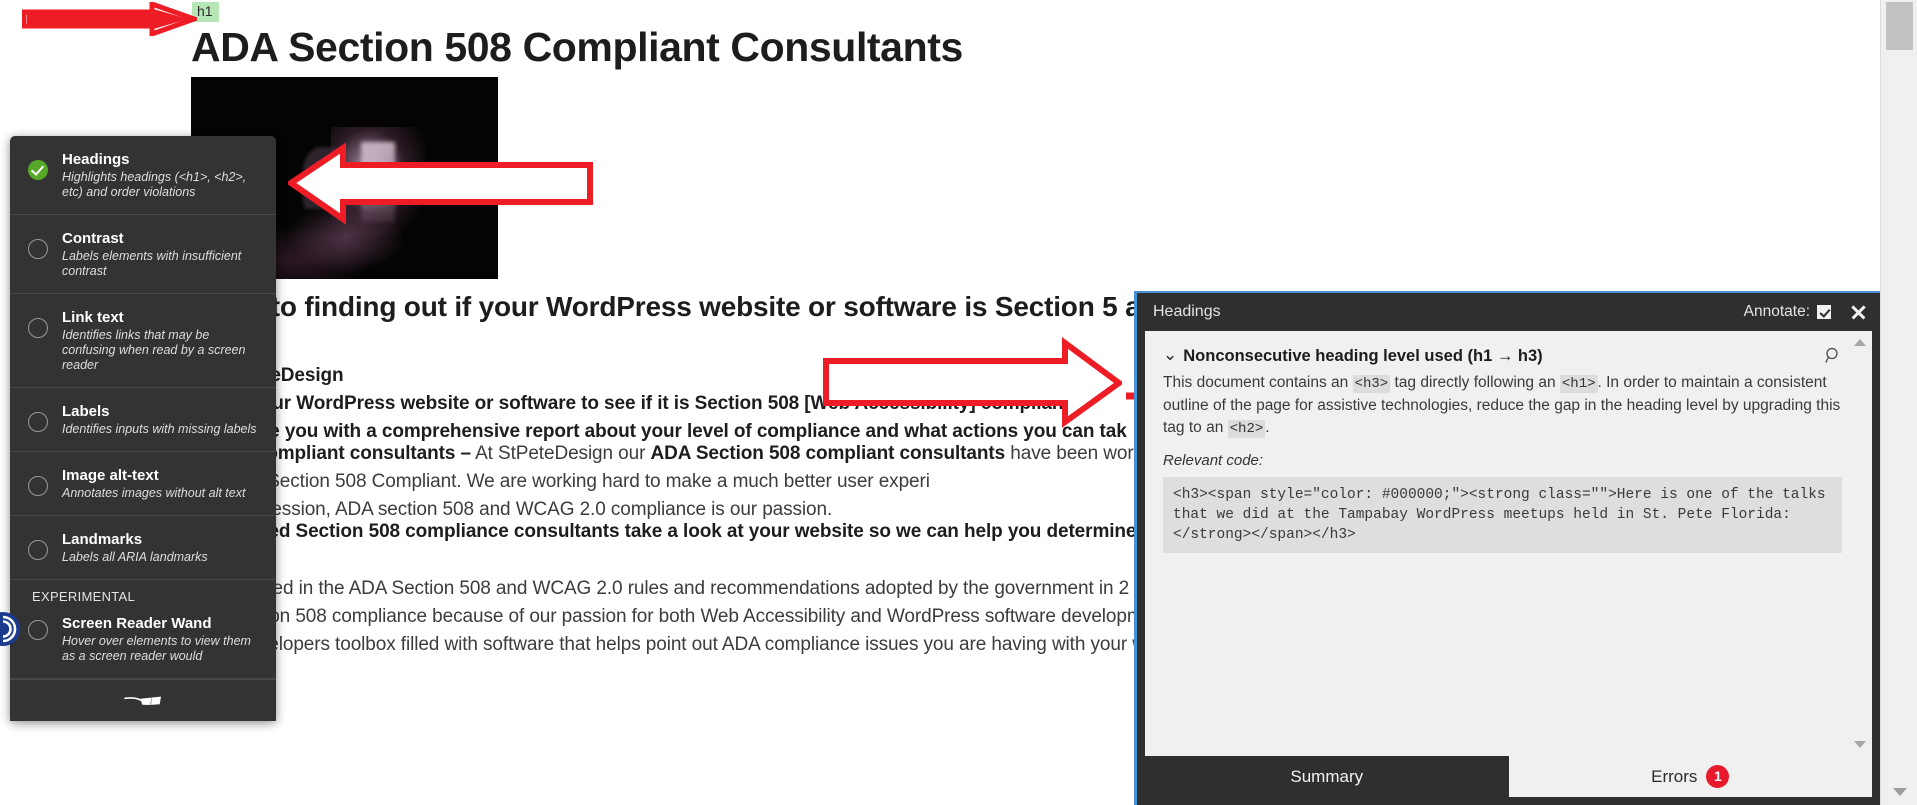 The height and width of the screenshot is (805, 1917). Describe the element at coordinates (1860, 744) in the screenshot. I see `scroll-down-arrow` at that location.